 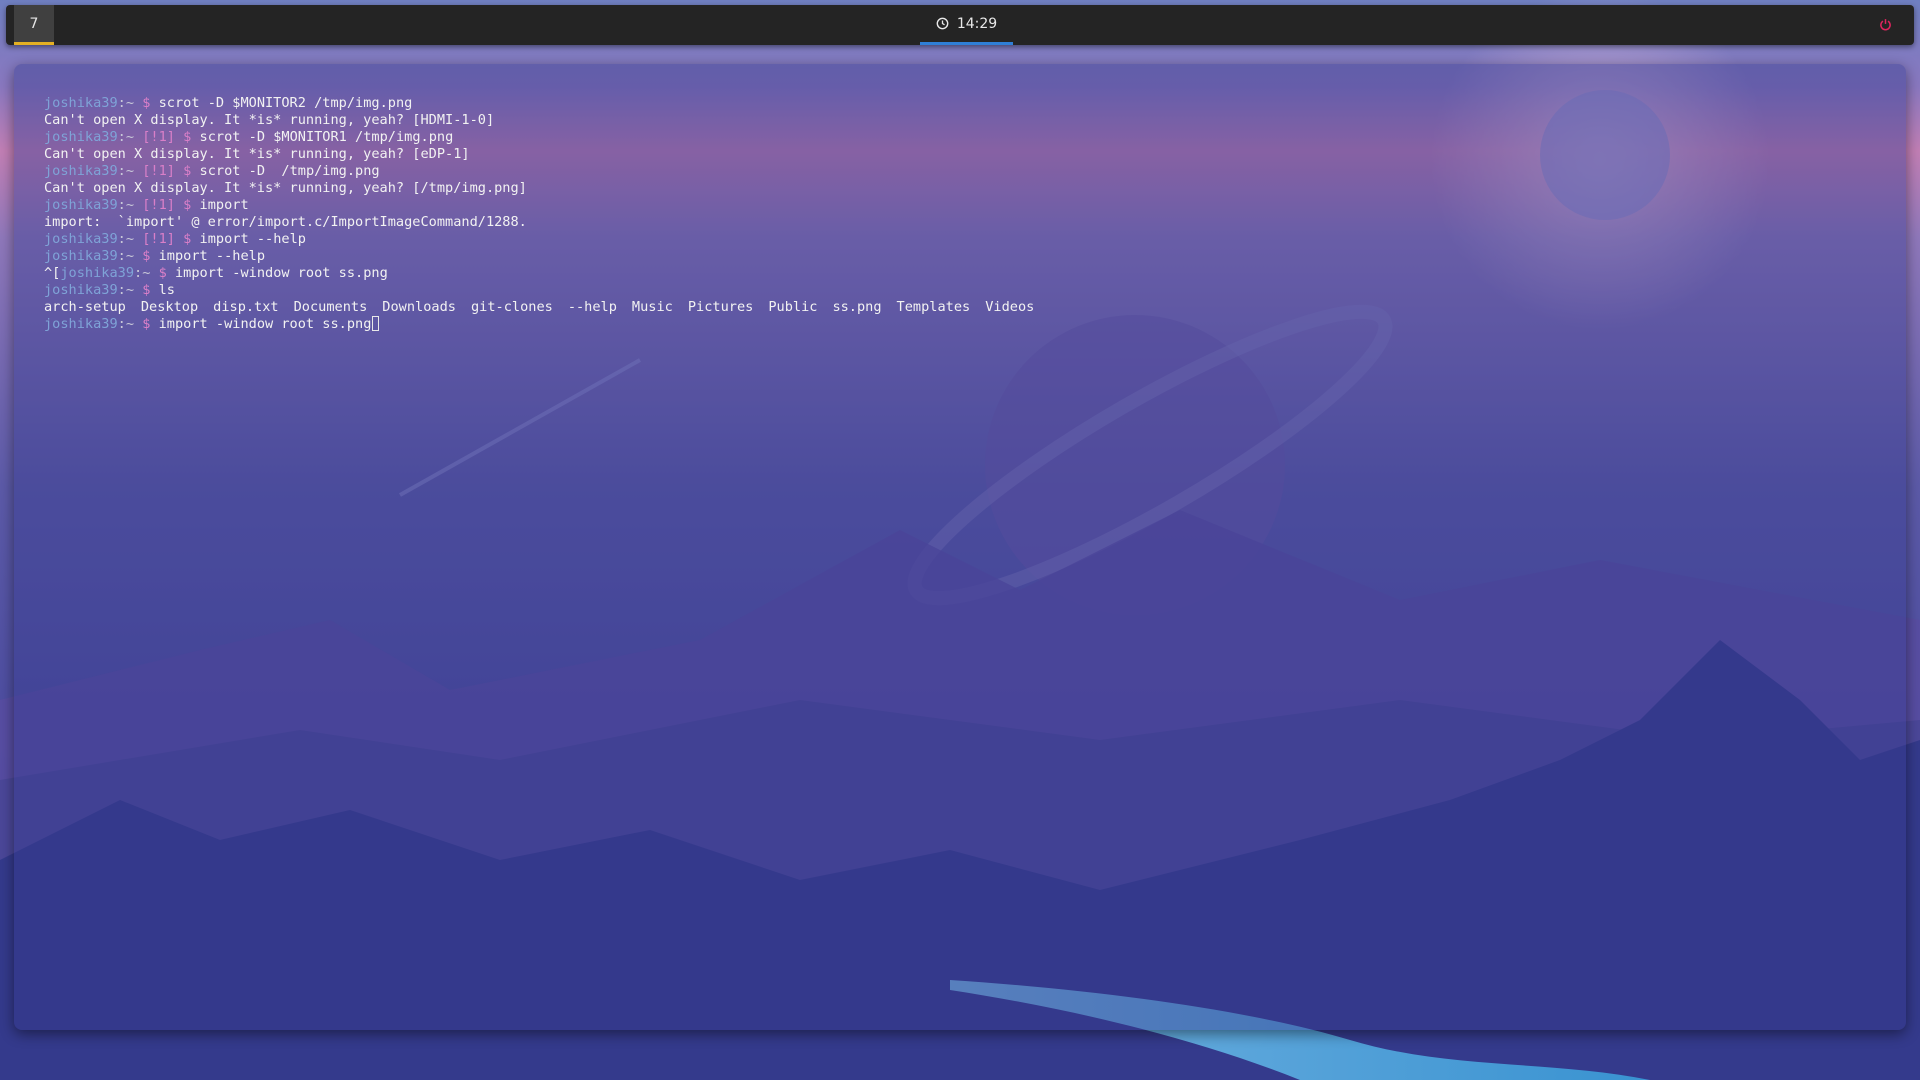 What do you see at coordinates (246, 307) in the screenshot?
I see `ls-entry: disp.txt` at bounding box center [246, 307].